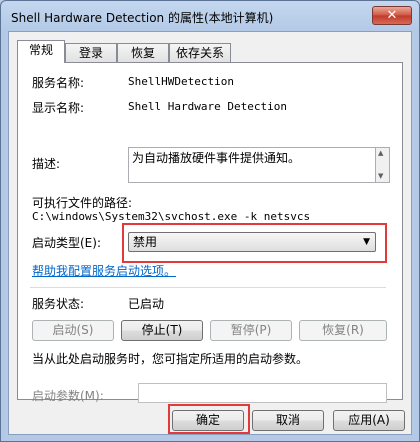 The width and height of the screenshot is (420, 442). I want to click on startup-type-label: 启动类型(E):, so click(66, 243).